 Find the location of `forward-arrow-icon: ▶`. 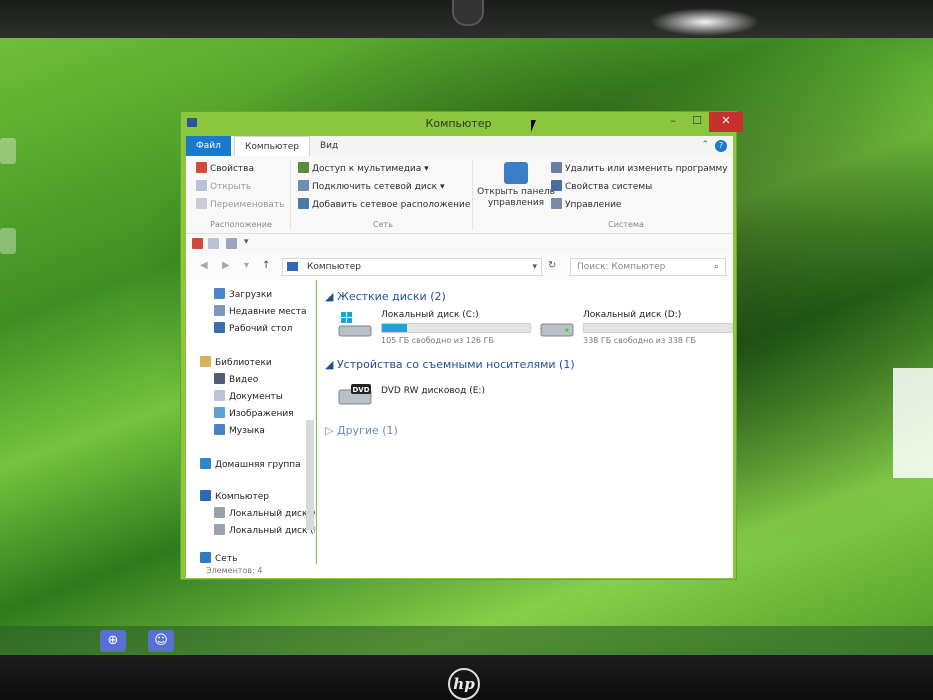

forward-arrow-icon: ▶ is located at coordinates (226, 265).